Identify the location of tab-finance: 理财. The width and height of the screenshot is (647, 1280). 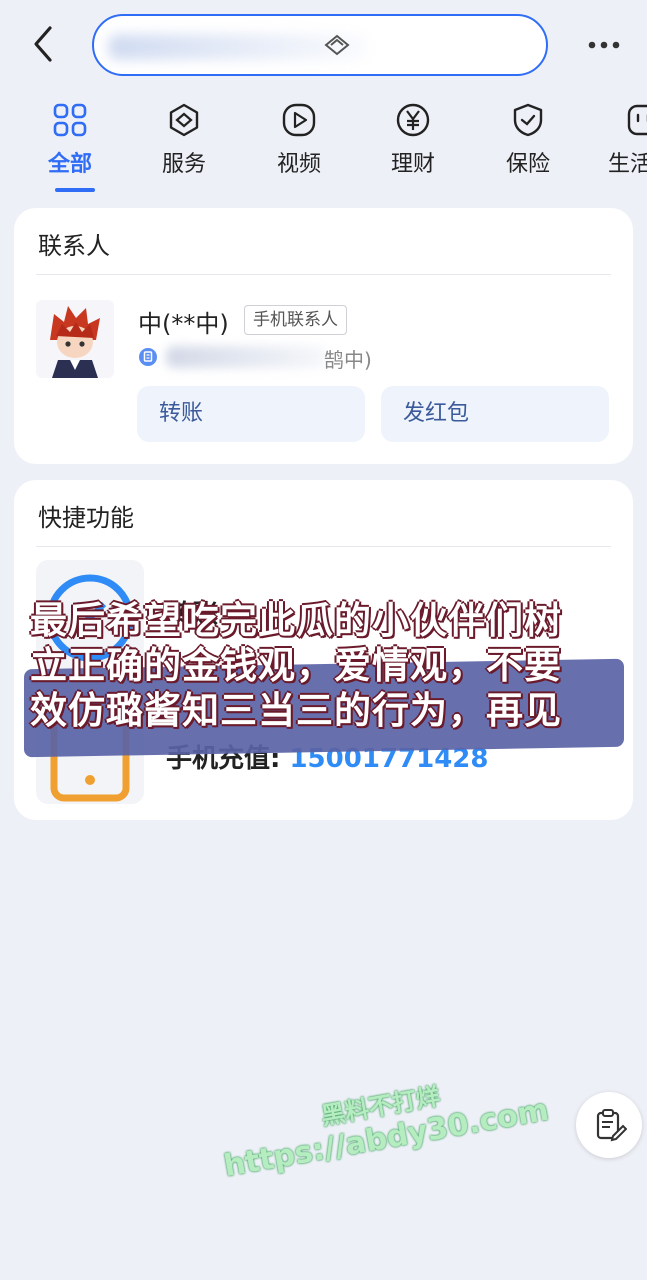
(413, 144).